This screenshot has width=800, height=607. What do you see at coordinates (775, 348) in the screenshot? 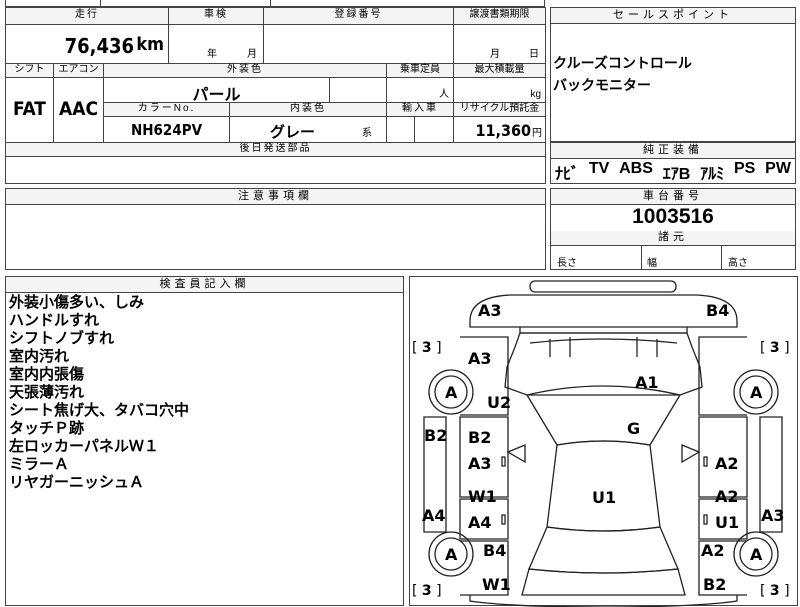
I see `tire-depth-front-right: [ 3 ]` at bounding box center [775, 348].